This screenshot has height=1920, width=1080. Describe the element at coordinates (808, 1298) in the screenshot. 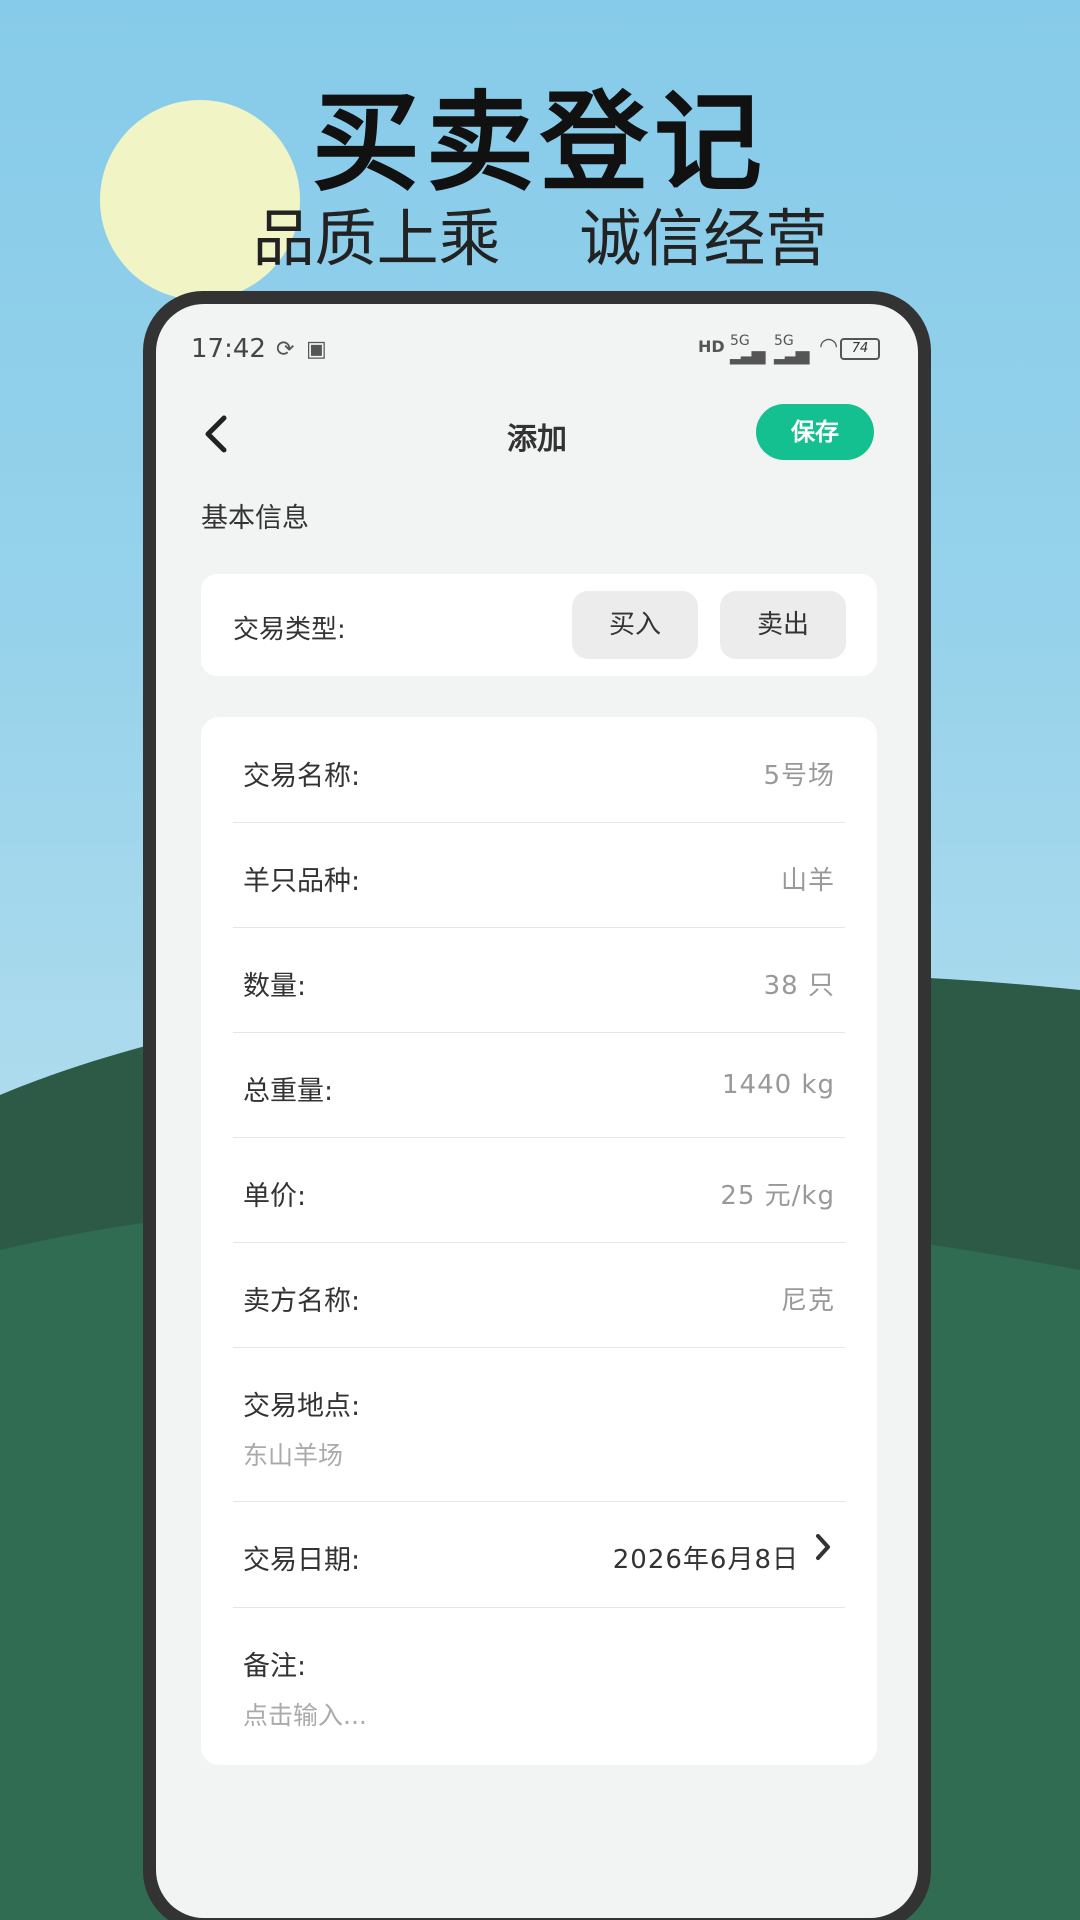

I see `seller-value: 尼克` at that location.